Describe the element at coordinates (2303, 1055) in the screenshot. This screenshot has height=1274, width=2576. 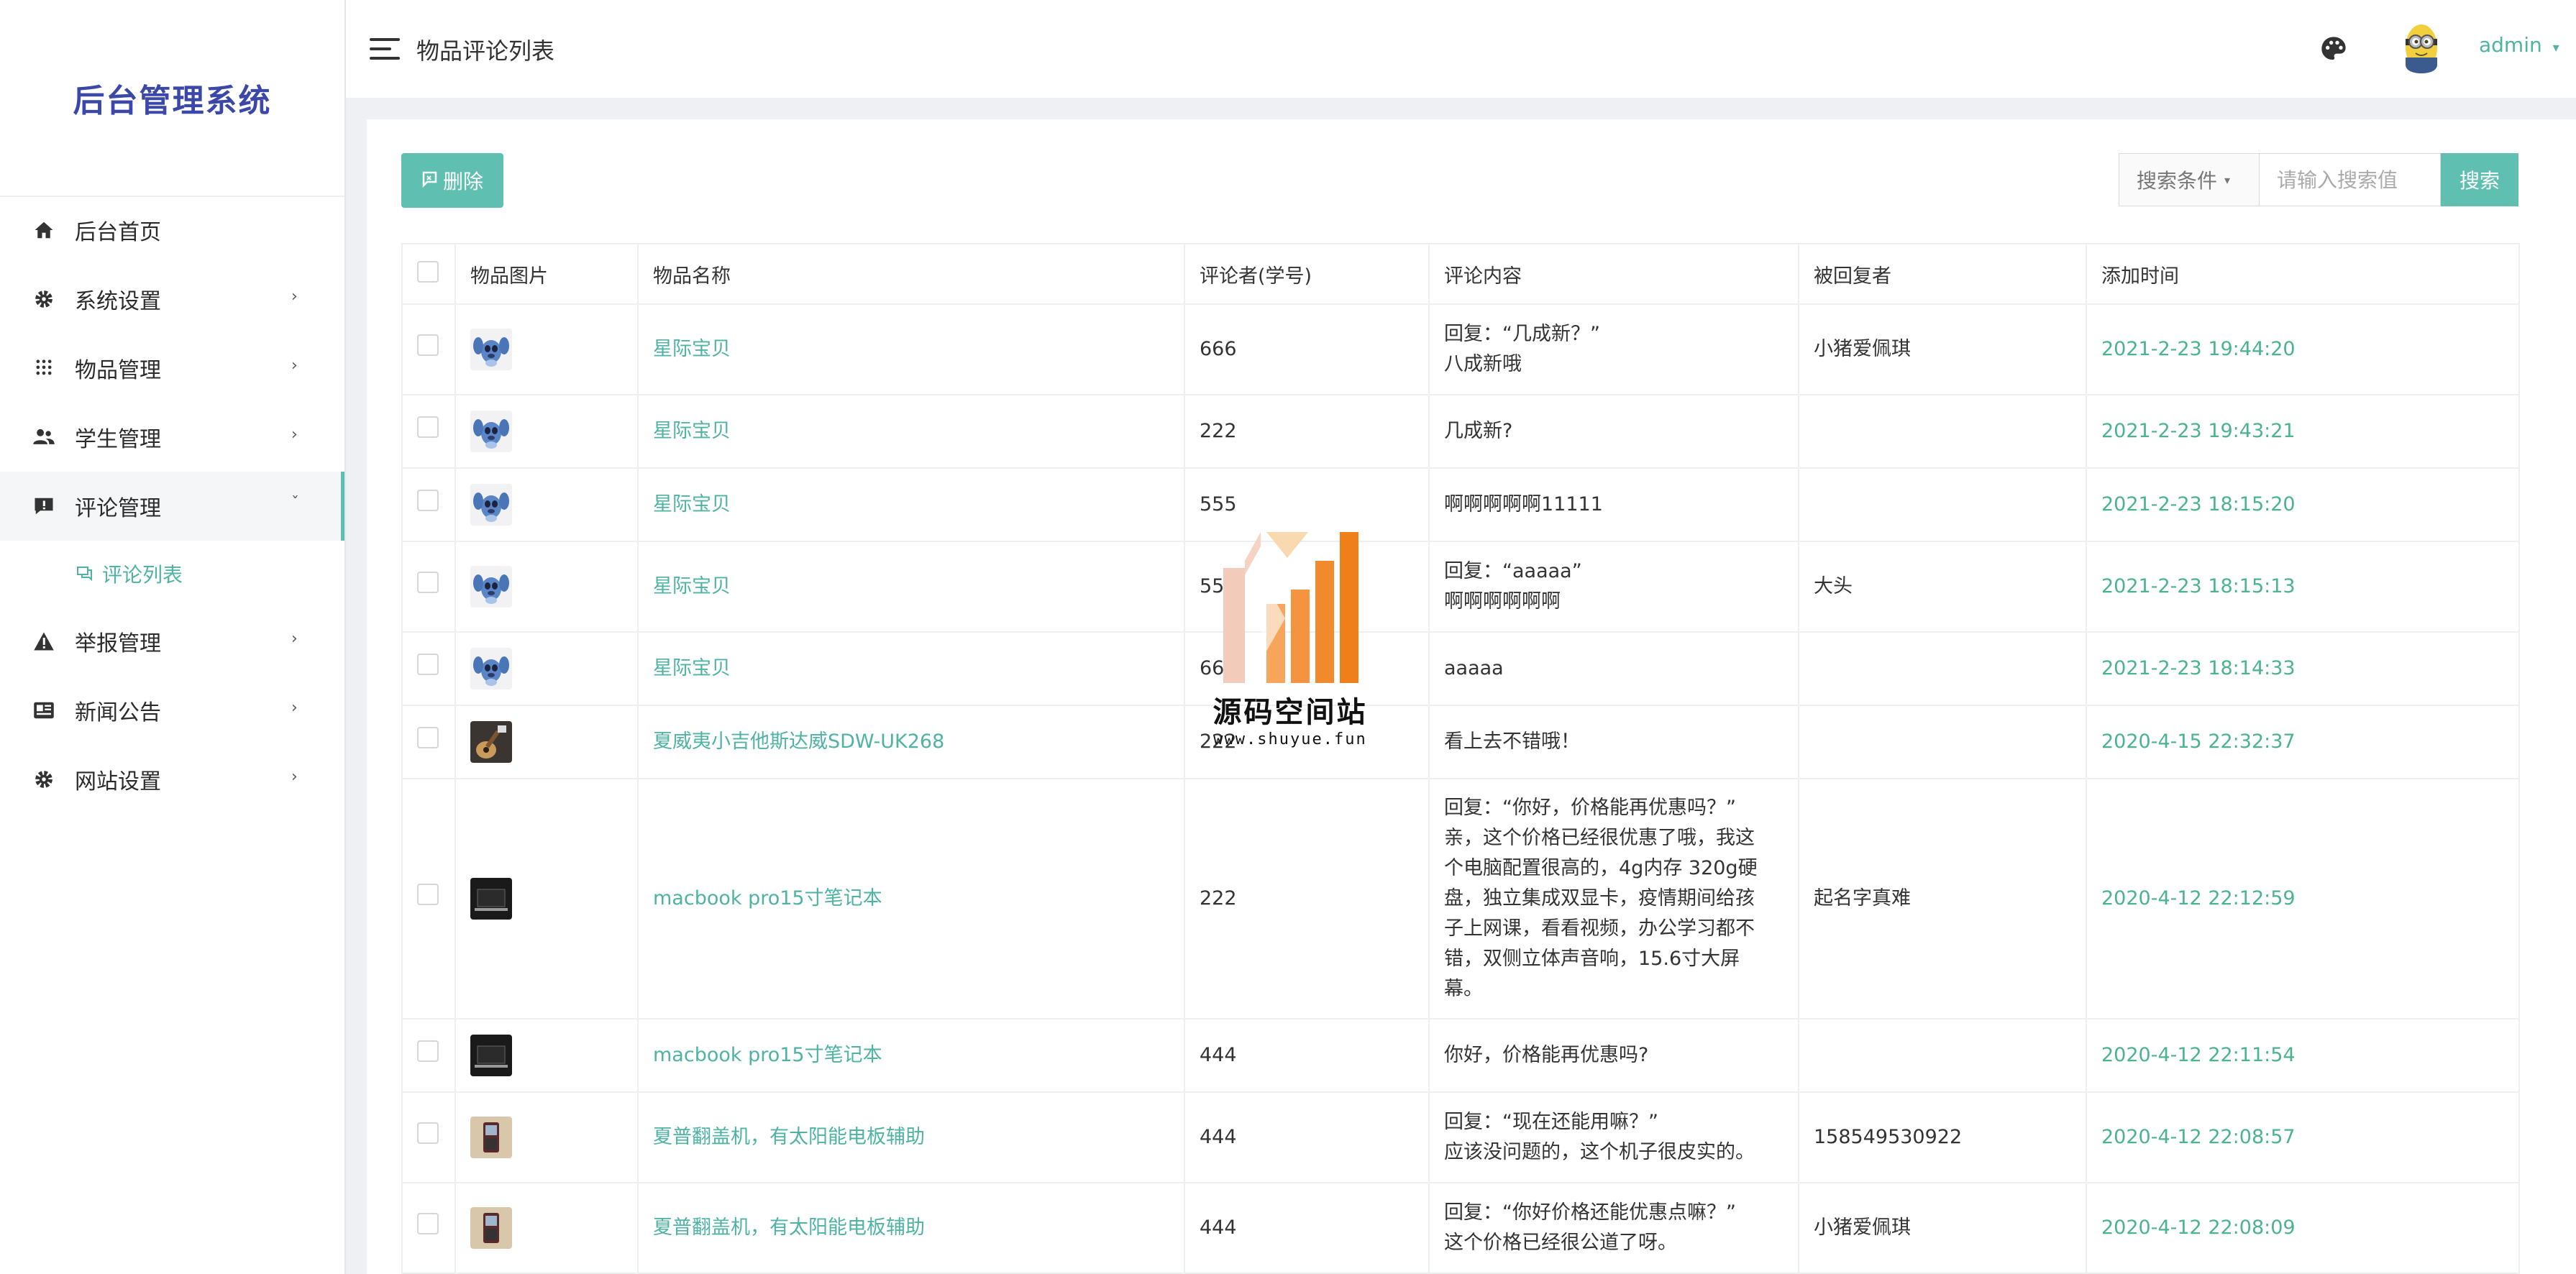
I see `time-cell: 2020-4-12 22:11:54` at that location.